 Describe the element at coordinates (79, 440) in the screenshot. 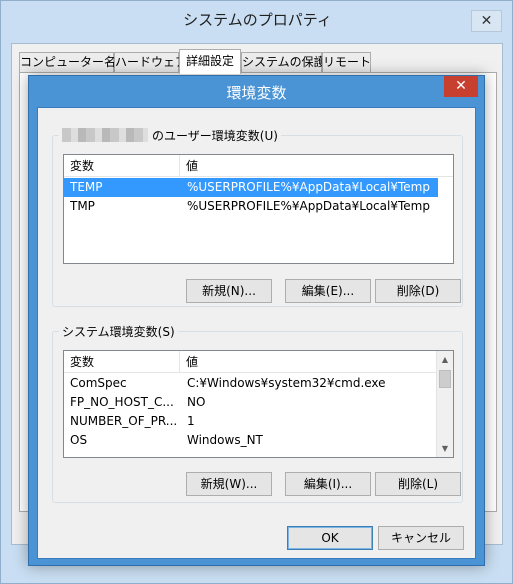

I see `variable-name: OS` at that location.